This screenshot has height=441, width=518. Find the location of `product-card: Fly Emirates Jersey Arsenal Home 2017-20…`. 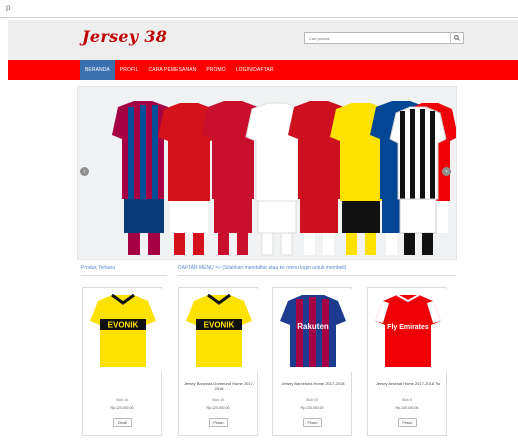

product-card: Fly Emirates Jersey Arsenal Home 2017-20… is located at coordinates (407, 361).